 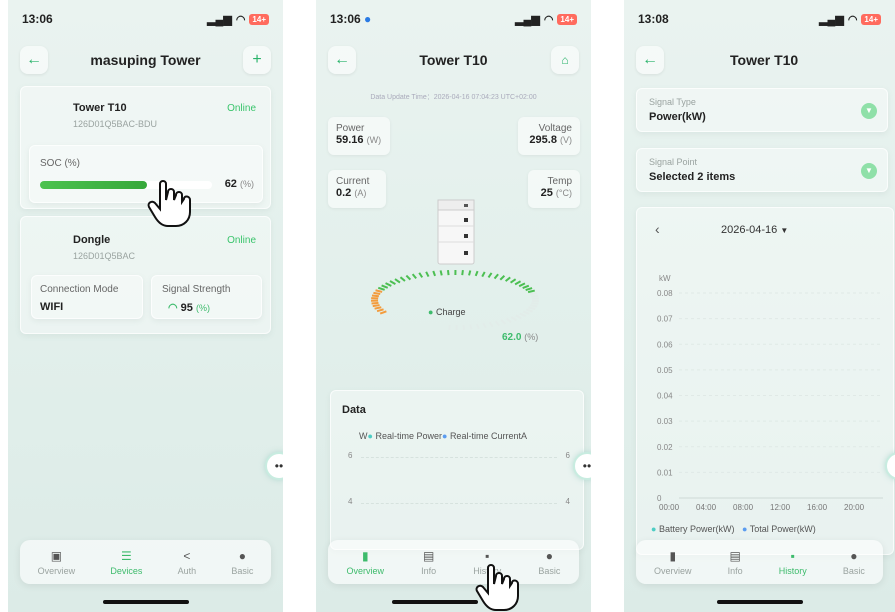 What do you see at coordinates (792, 570) in the screenshot?
I see `tab-label: History` at bounding box center [792, 570].